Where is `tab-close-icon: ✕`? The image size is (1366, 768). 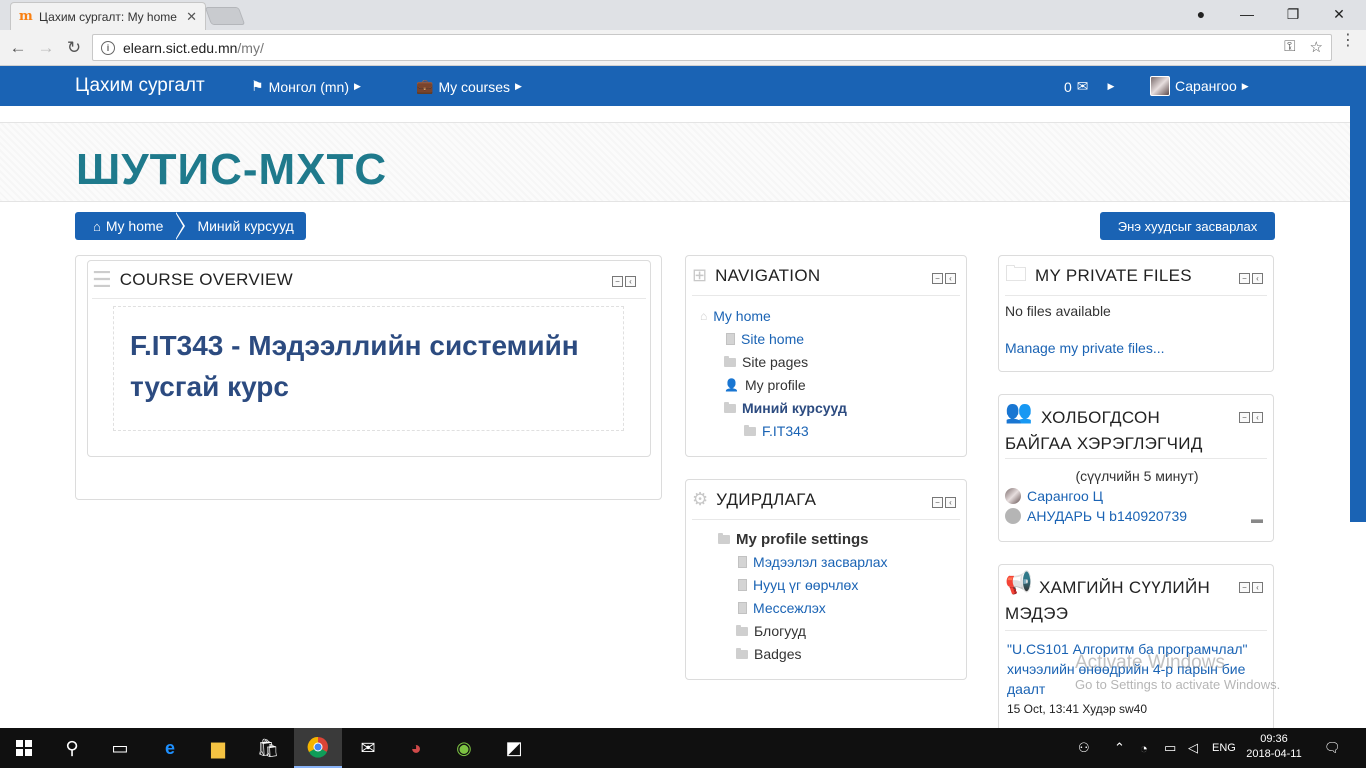
tab-close-icon: ✕ is located at coordinates (191, 17).